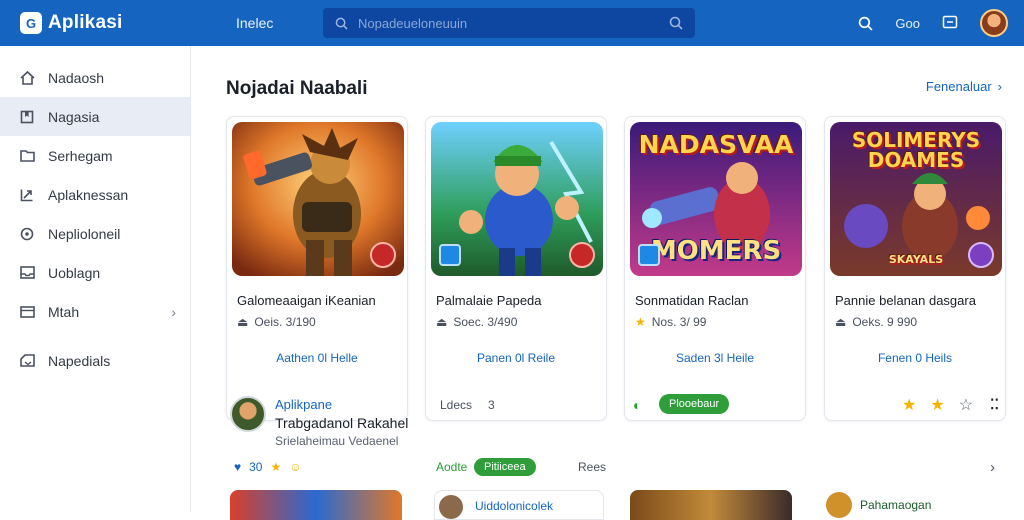 The height and width of the screenshot is (520, 1024). Describe the element at coordinates (337, 441) in the screenshot. I see `app-subtitle: Srielaheimau Vedaenel` at that location.